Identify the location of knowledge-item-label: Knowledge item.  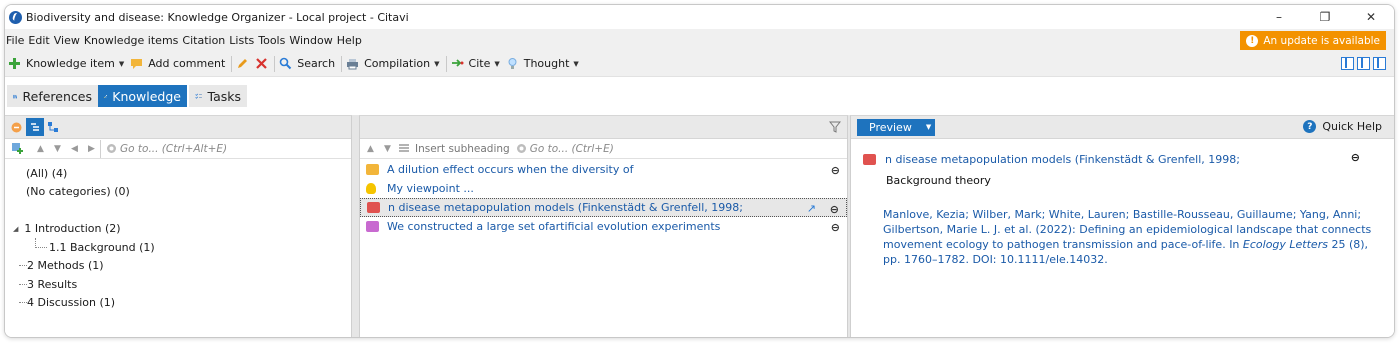
(70, 63).